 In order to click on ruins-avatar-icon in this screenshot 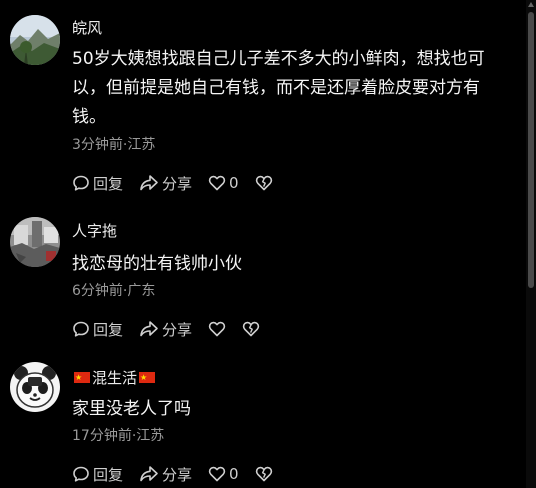, I will do `click(35, 242)`.